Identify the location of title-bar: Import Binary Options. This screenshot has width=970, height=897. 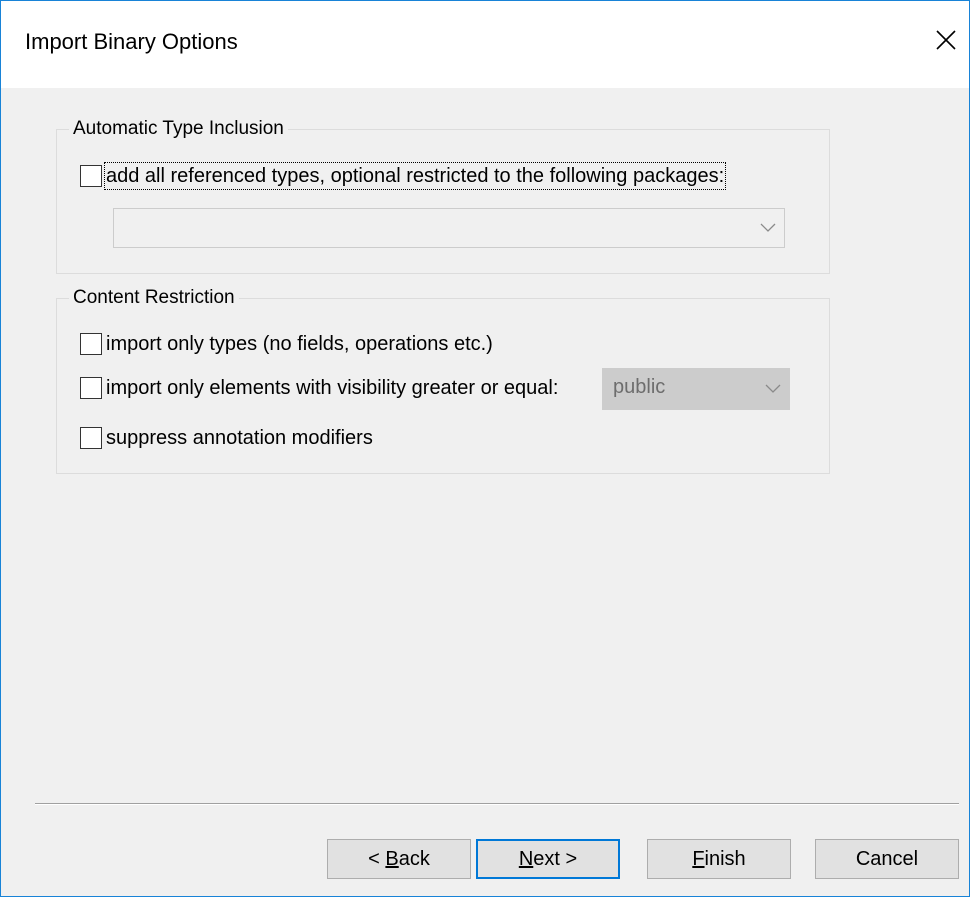
(485, 44).